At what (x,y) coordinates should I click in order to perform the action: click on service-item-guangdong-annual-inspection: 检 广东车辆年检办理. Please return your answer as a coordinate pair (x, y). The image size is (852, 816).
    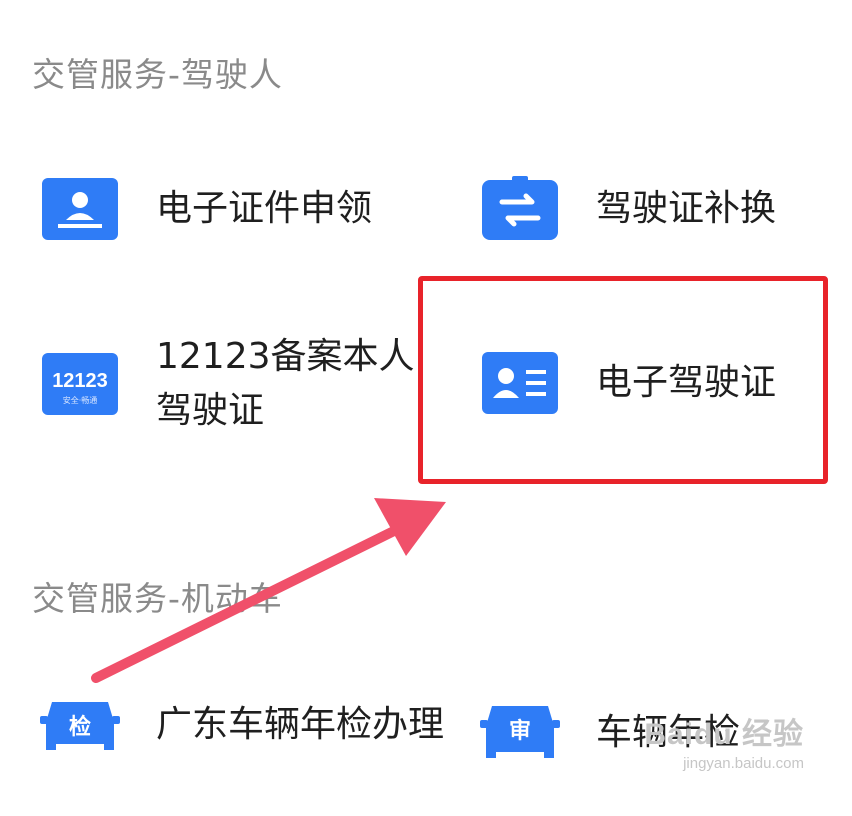
    Looking at the image, I should click on (243, 725).